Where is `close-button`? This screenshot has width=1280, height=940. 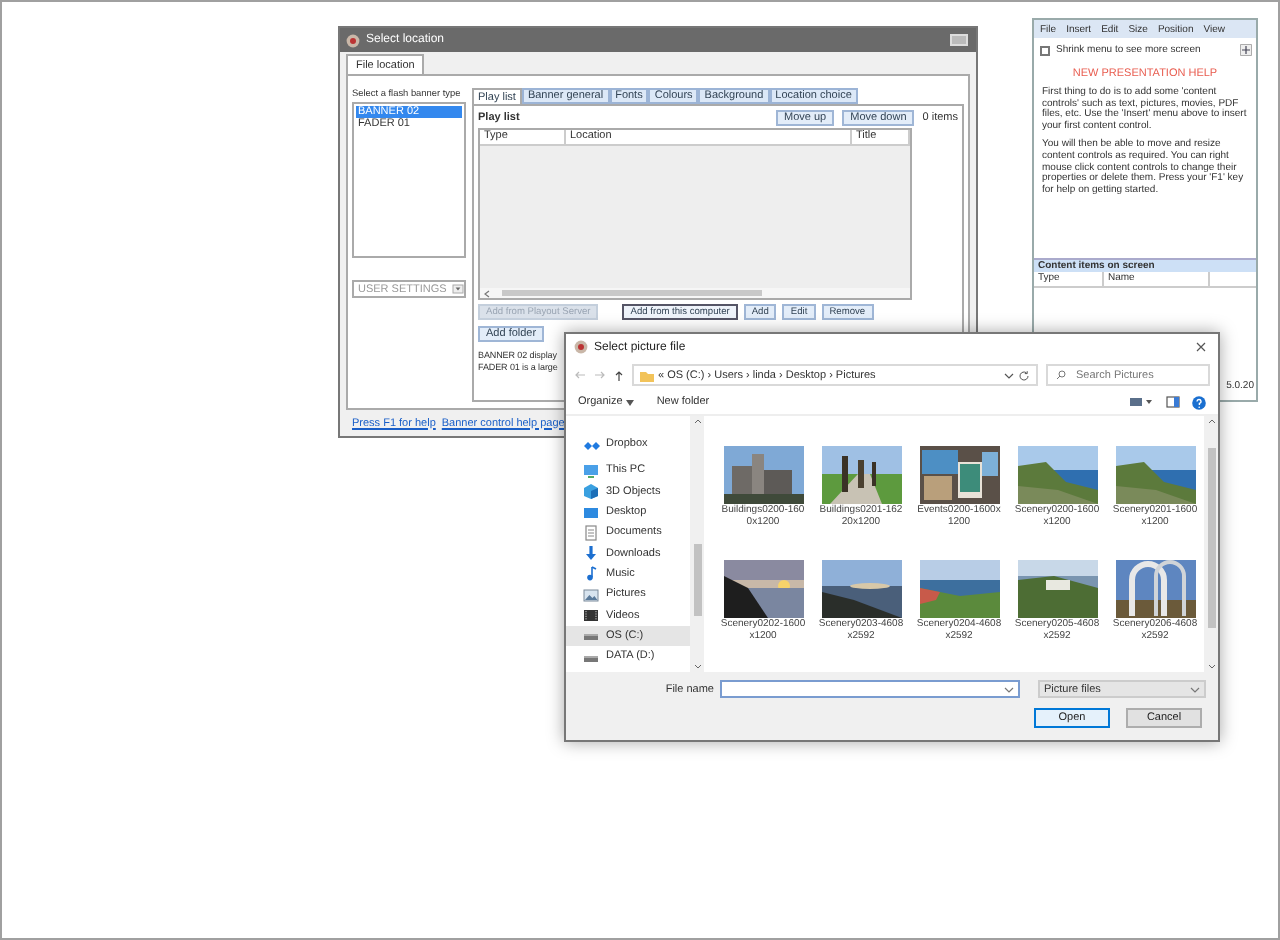 close-button is located at coordinates (1201, 347).